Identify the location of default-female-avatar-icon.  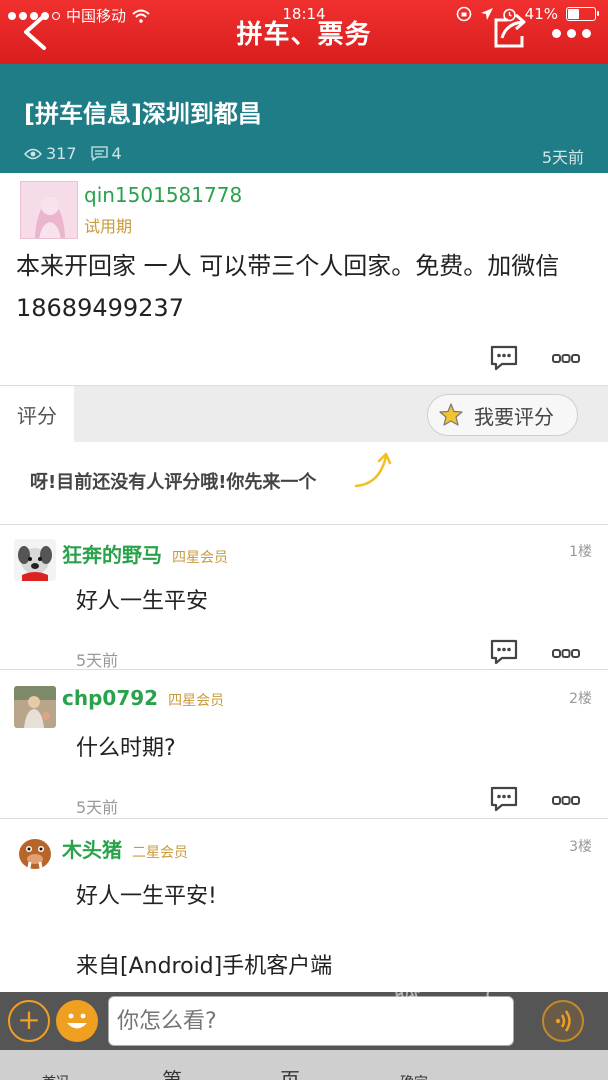
(49, 210).